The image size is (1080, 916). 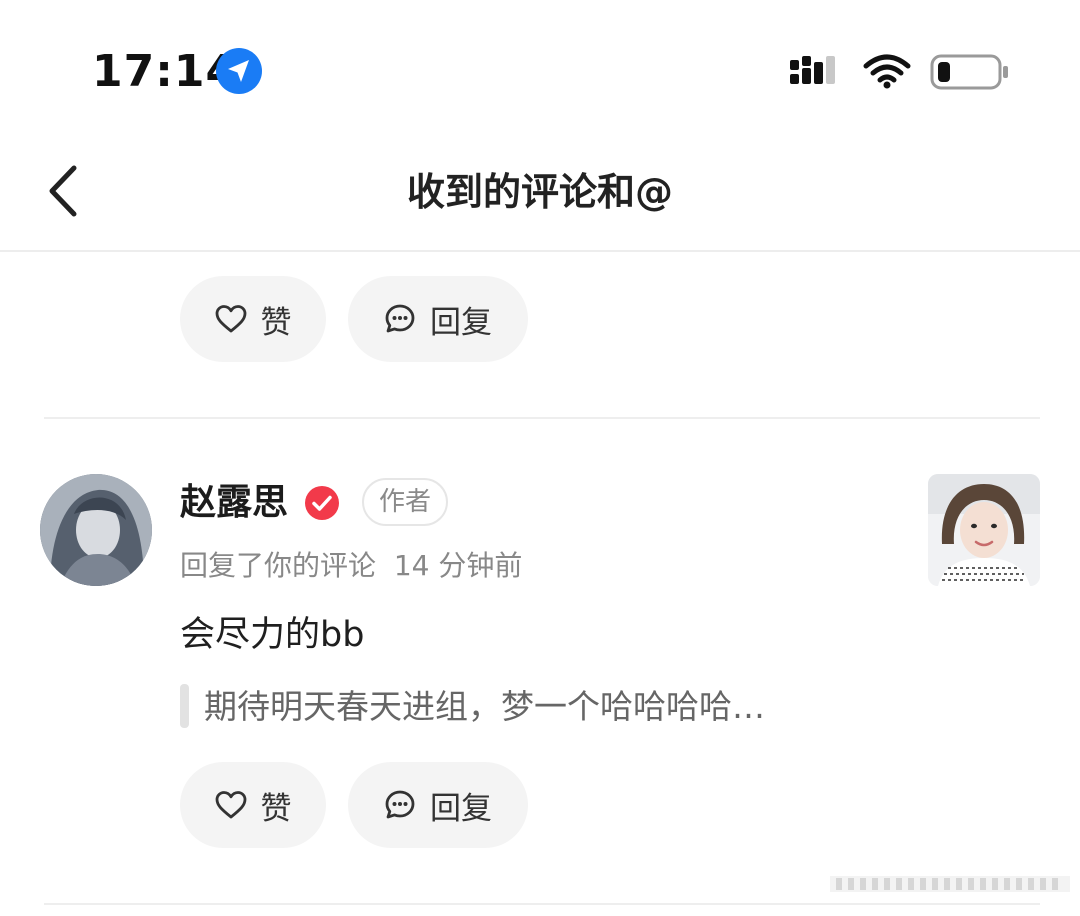 I want to click on location-arrow-icon, so click(x=239, y=71).